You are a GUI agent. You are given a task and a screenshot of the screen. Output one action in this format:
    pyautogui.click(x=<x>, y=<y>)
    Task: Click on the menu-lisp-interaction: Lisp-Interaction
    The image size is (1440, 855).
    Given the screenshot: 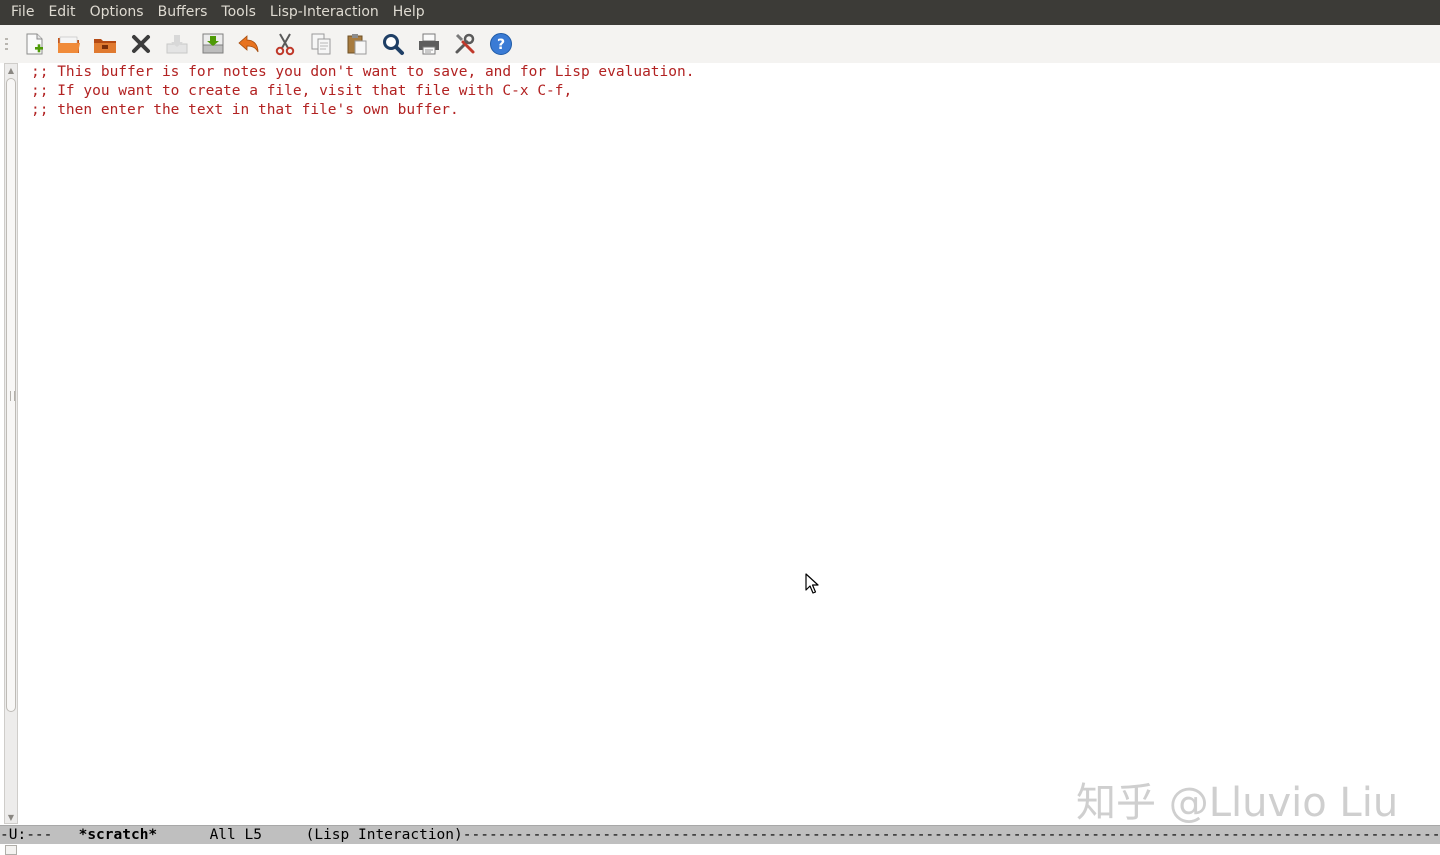 What is the action you would take?
    pyautogui.click(x=325, y=12)
    